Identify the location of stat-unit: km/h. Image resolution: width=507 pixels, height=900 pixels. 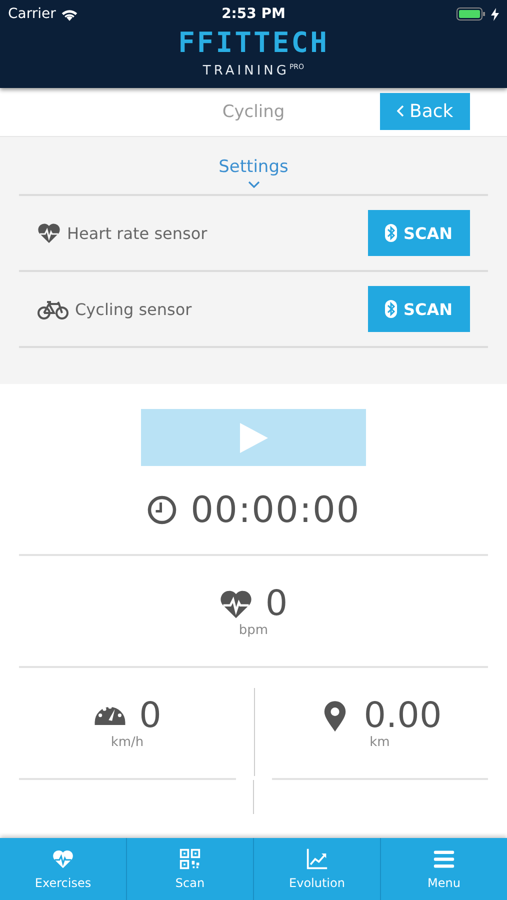
(127, 742).